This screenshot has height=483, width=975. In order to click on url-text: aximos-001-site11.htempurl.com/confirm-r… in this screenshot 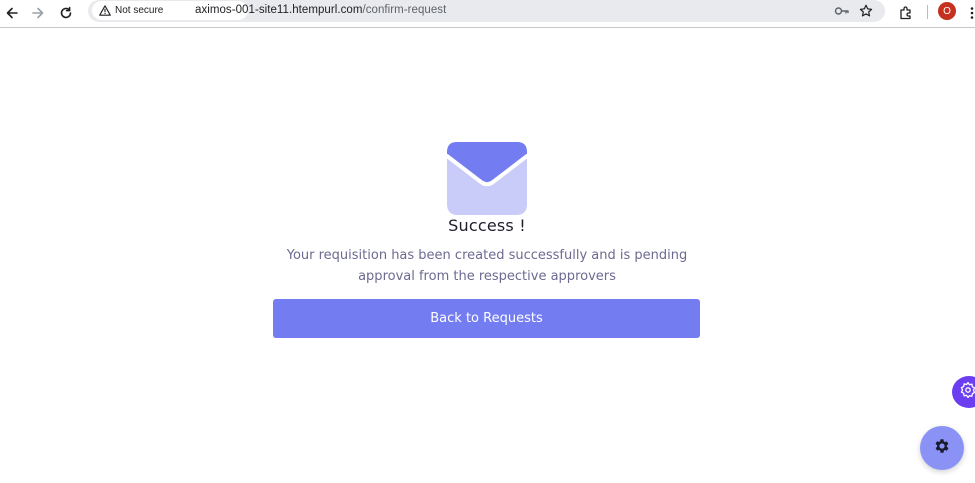, I will do `click(320, 10)`.